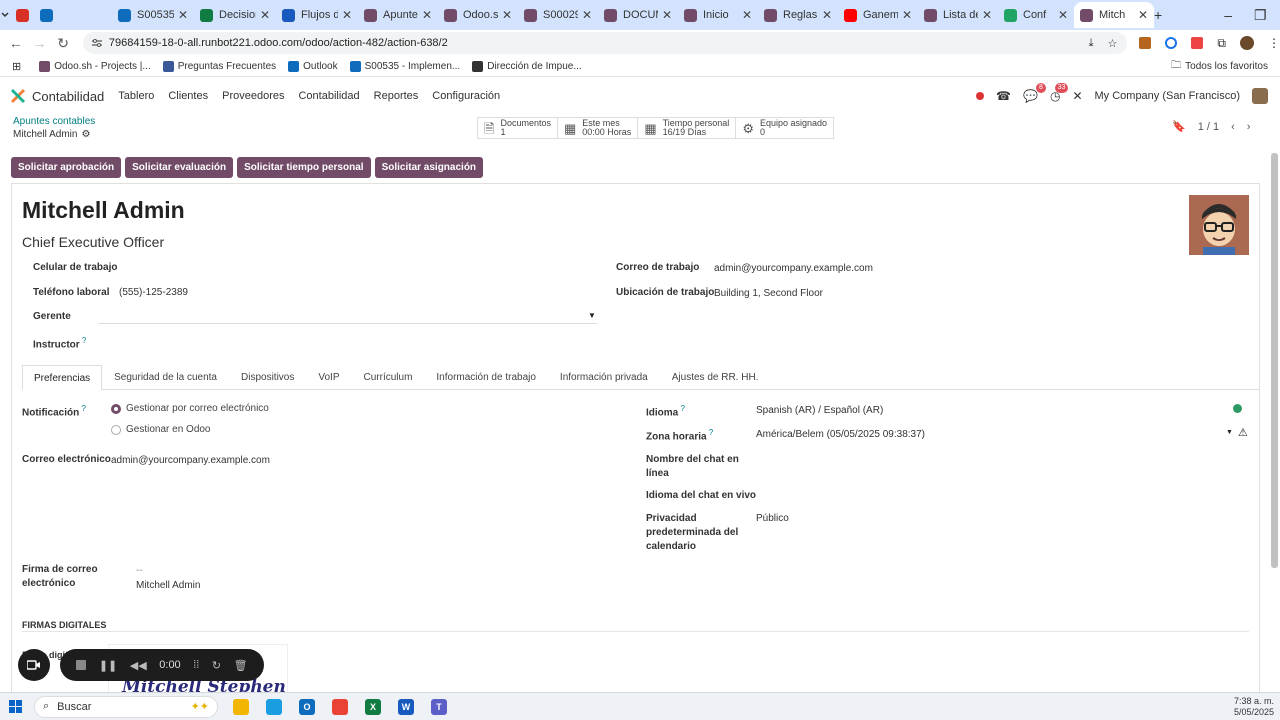  Describe the element at coordinates (1274, 360) in the screenshot. I see `page-scrollbar` at that location.